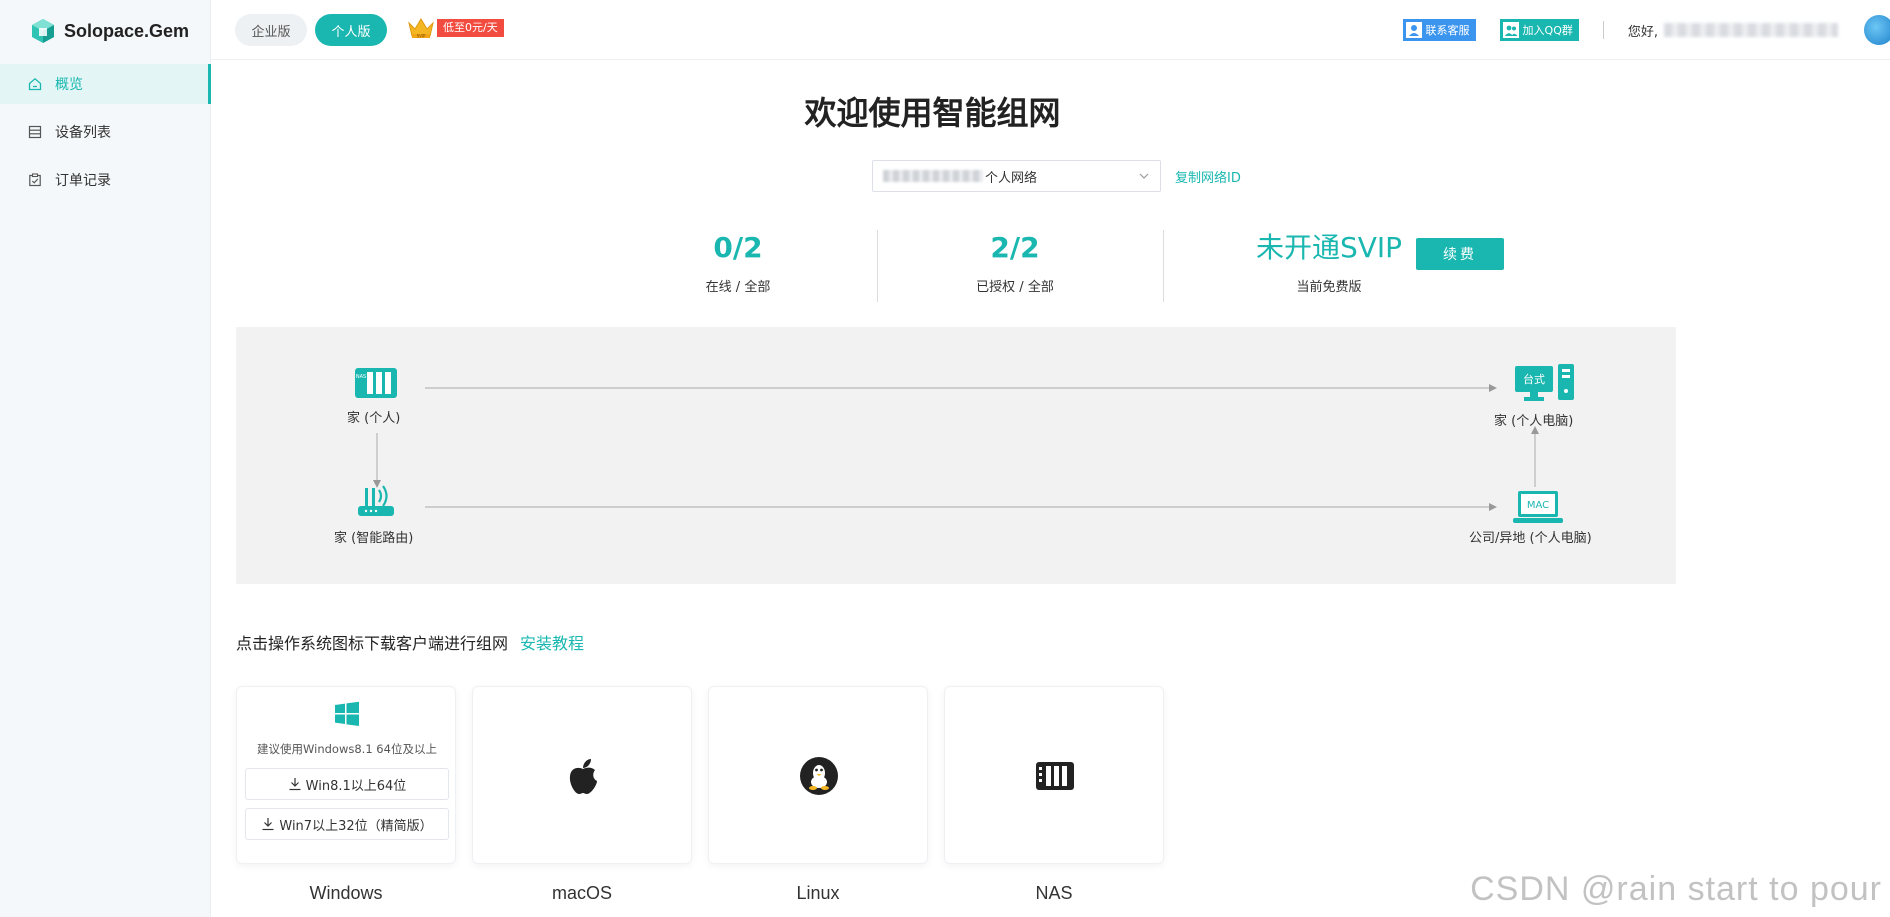 The image size is (1890, 917). I want to click on sidebar: Solopace.Gem 概览 设备列表 订单记录, so click(105, 458).